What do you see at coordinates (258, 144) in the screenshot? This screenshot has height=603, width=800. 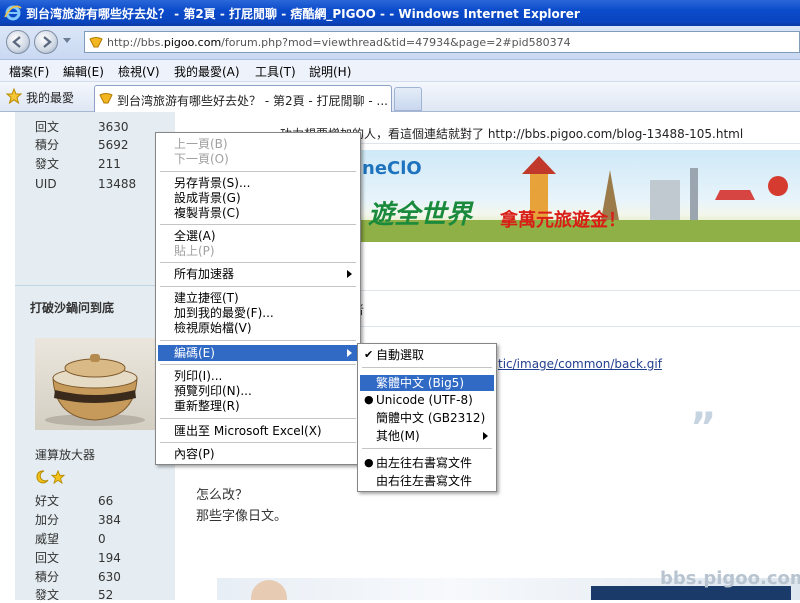 I see `menu-item-back: 上一頁(B)` at bounding box center [258, 144].